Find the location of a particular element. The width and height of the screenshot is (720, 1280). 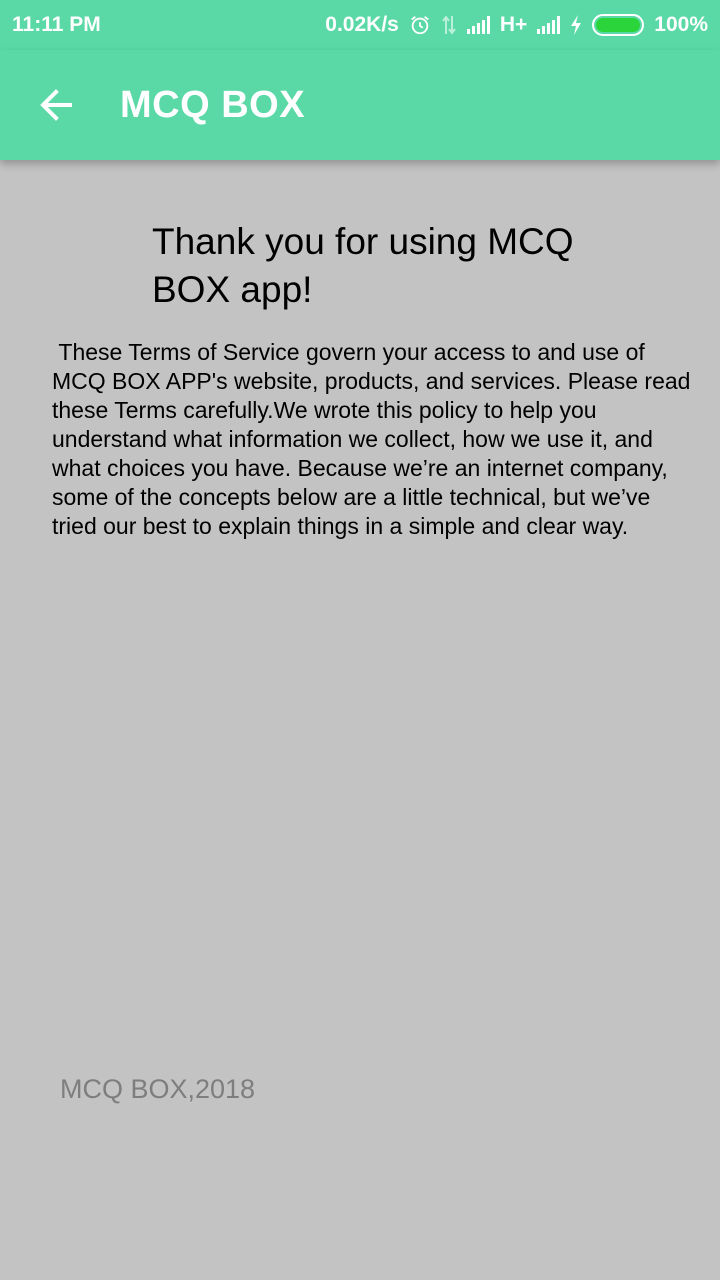

status-icons: 0.02K/s H+ 100% is located at coordinates (516, 25).